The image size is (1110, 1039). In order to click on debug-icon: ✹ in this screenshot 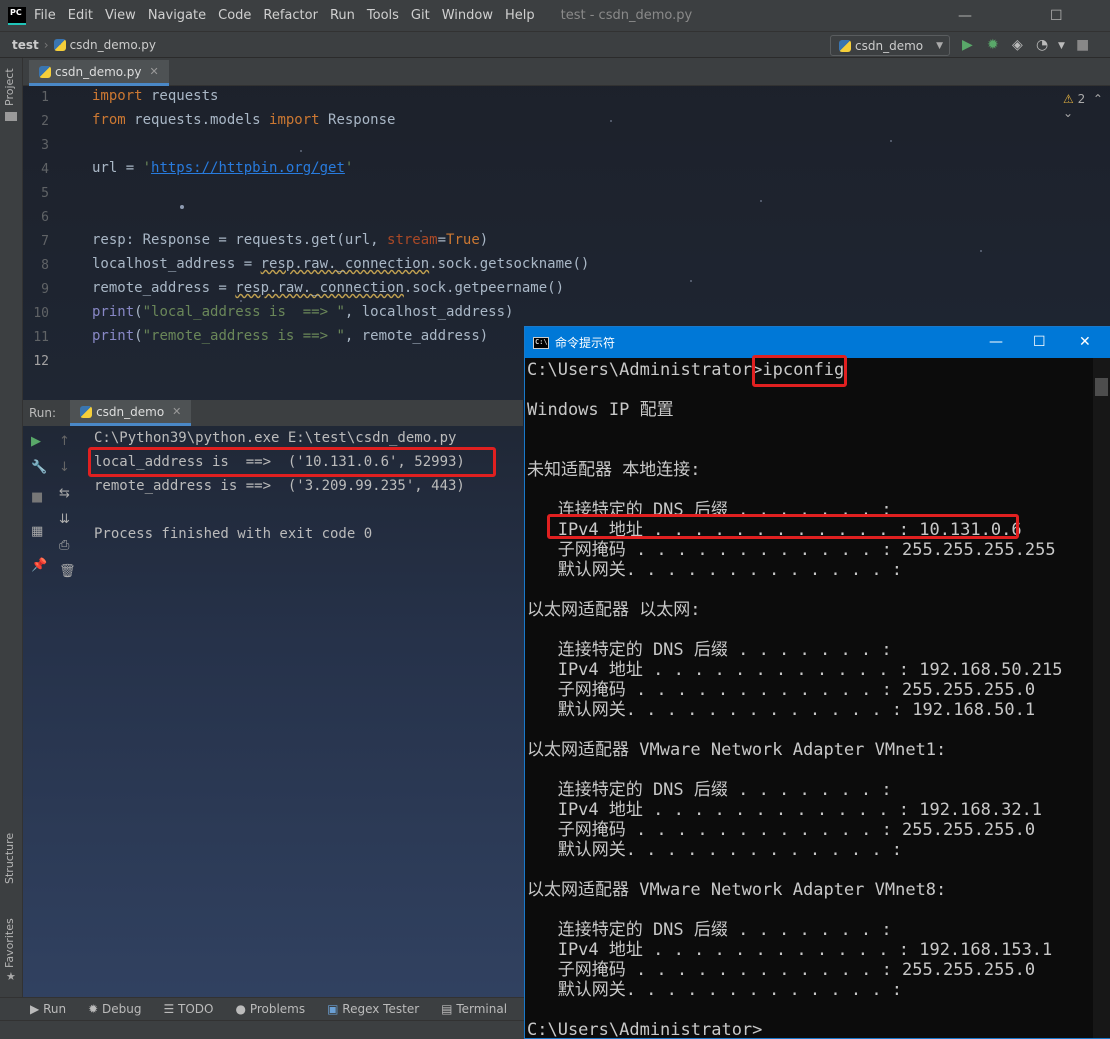, I will do `click(993, 45)`.